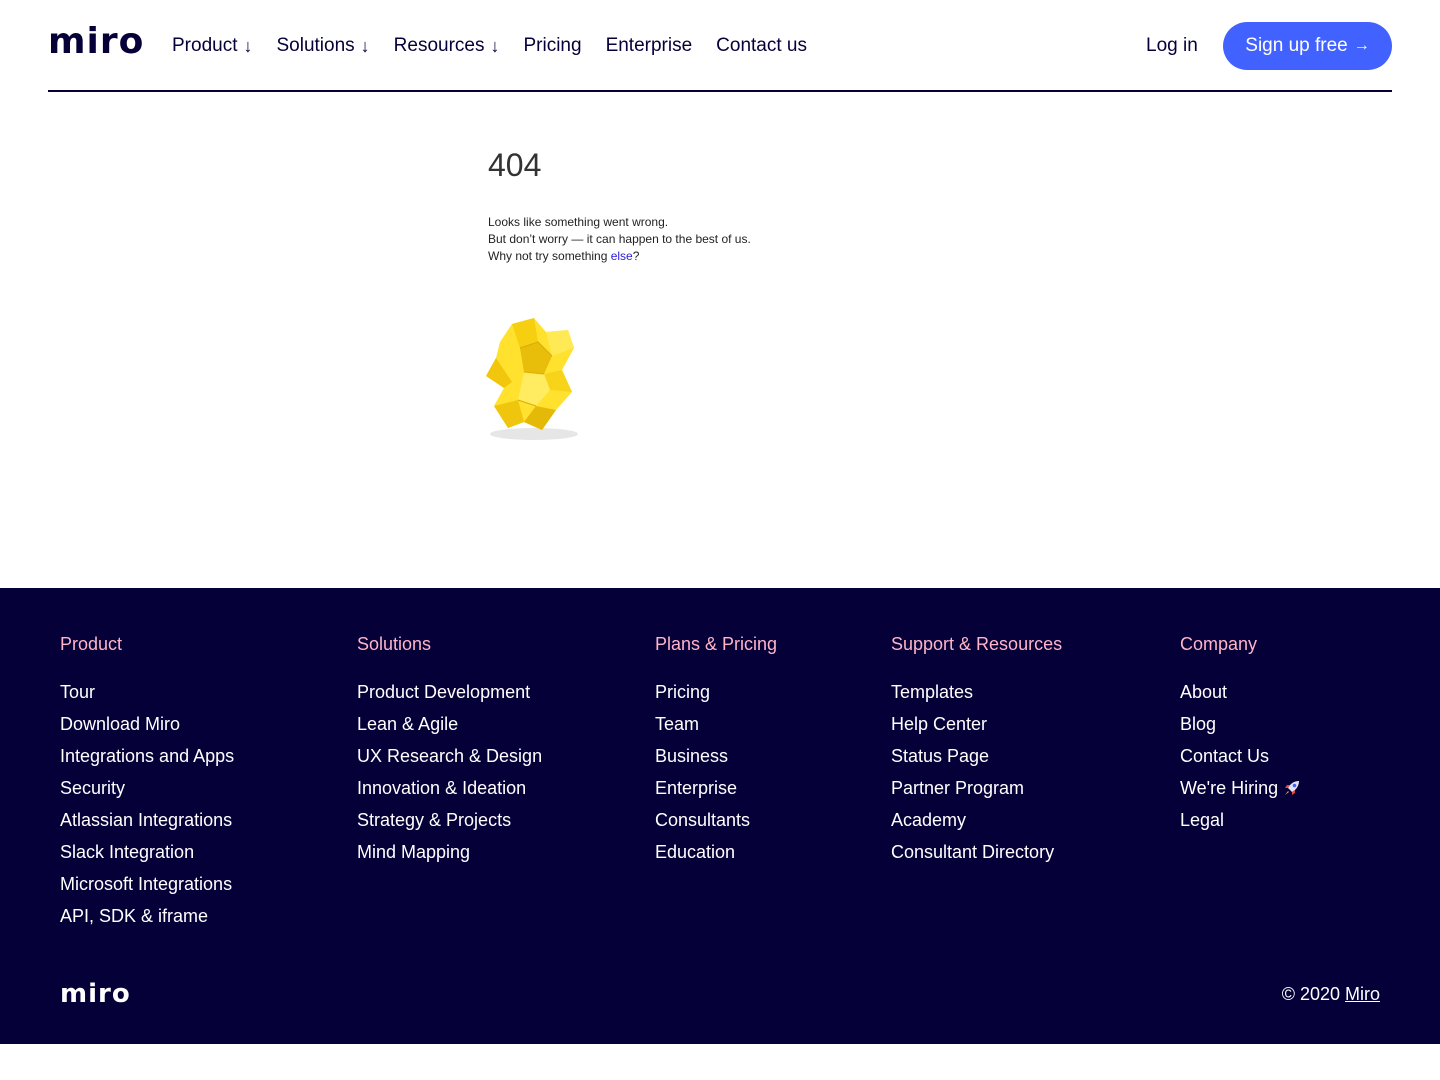 Image resolution: width=1440 pixels, height=1080 pixels. I want to click on nav-solutions: Solutions ↓, so click(322, 46).